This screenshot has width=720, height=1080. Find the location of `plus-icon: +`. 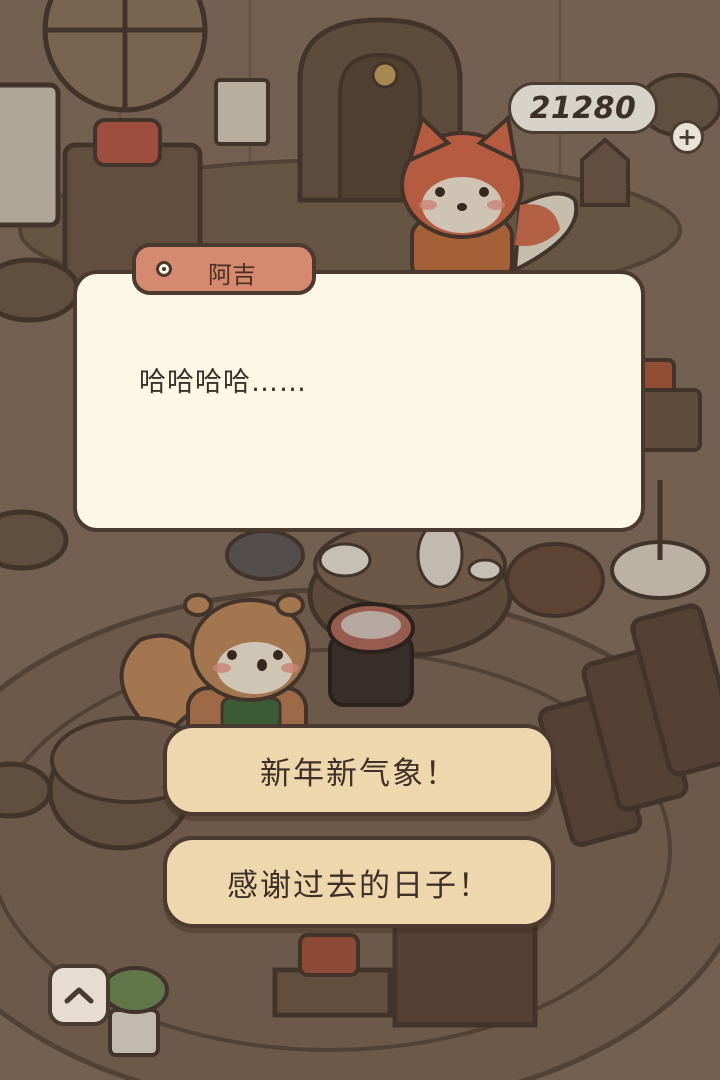

plus-icon: + is located at coordinates (687, 137).